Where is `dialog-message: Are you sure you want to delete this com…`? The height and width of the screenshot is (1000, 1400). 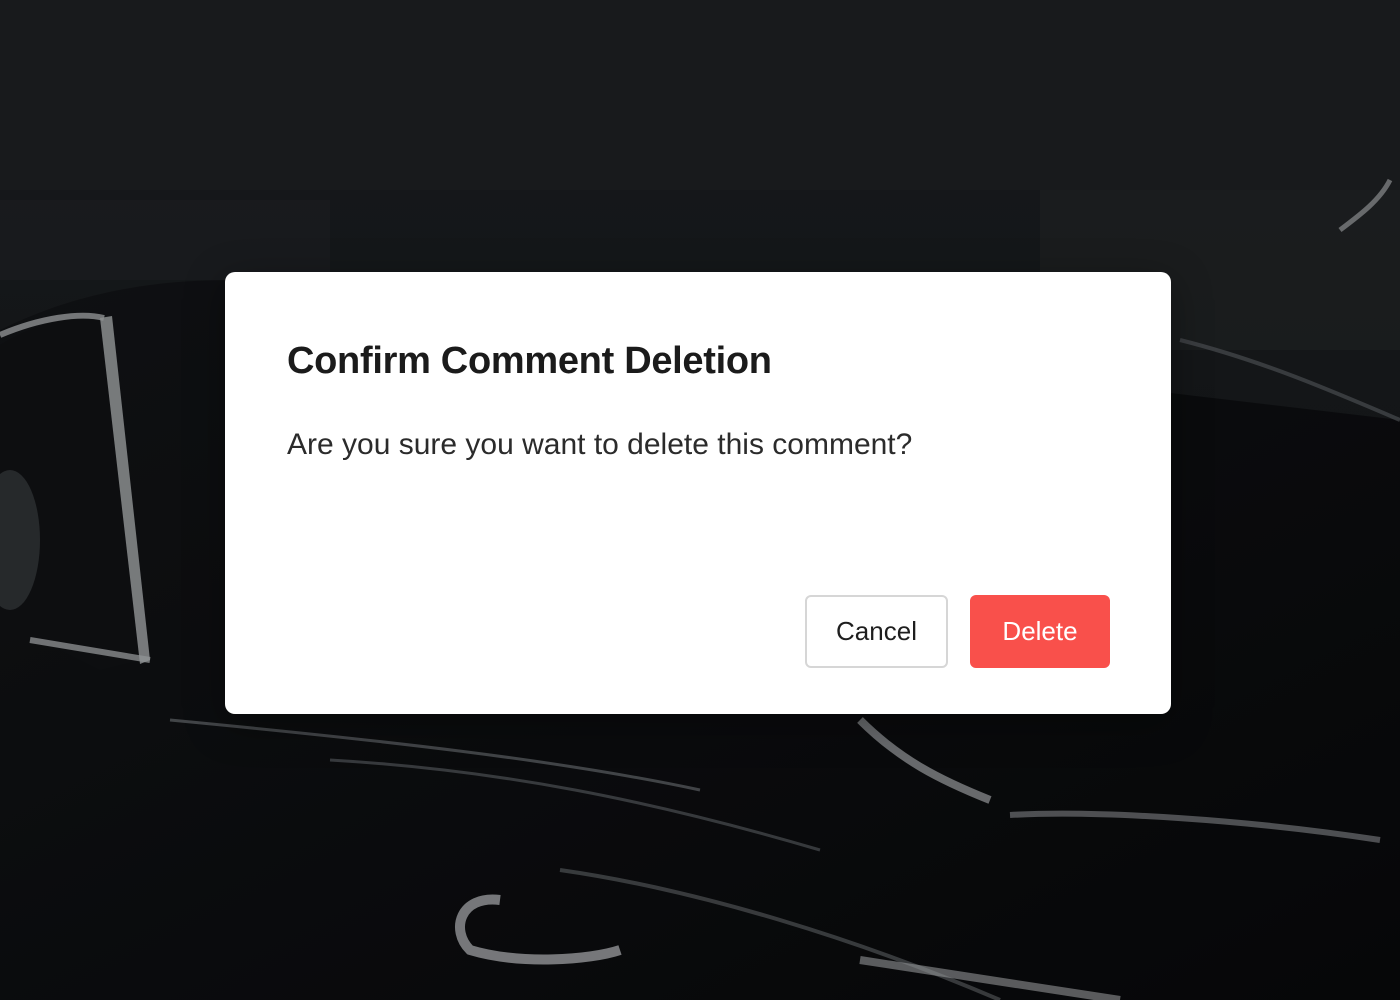 dialog-message: Are you sure you want to delete this com… is located at coordinates (600, 444).